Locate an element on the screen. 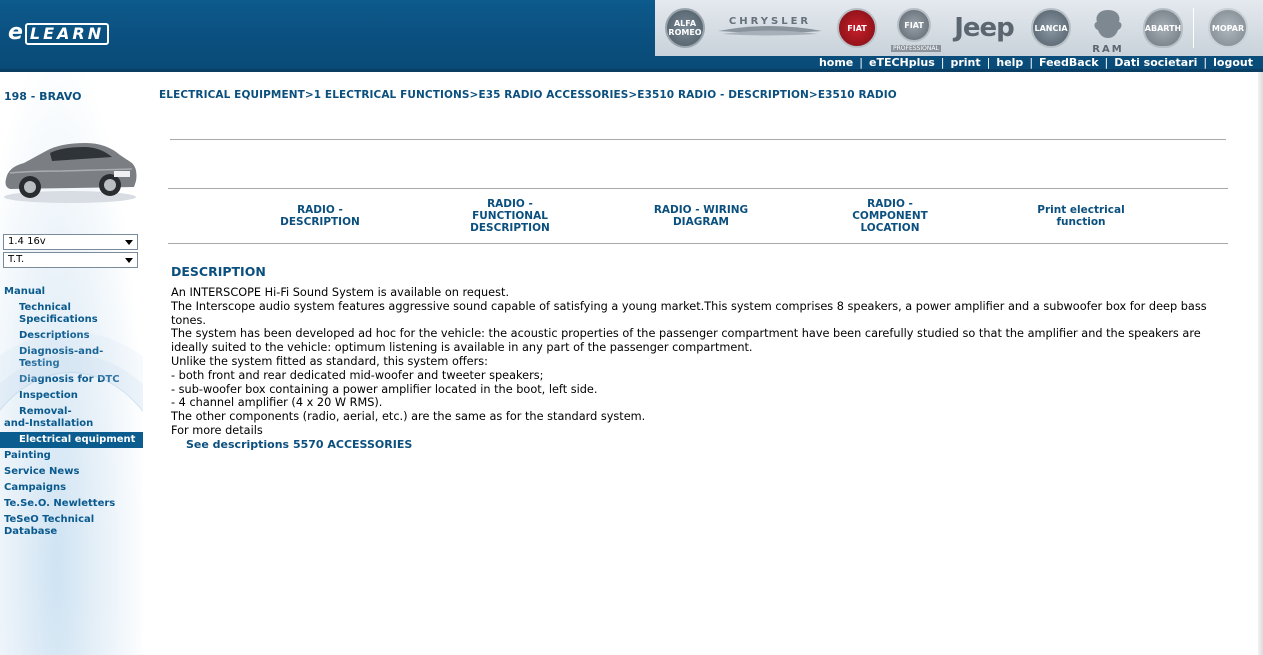 This screenshot has width=1263, height=655. description-line: - 4 channel amplifier (4 x 20 W RMS). is located at coordinates (277, 403).